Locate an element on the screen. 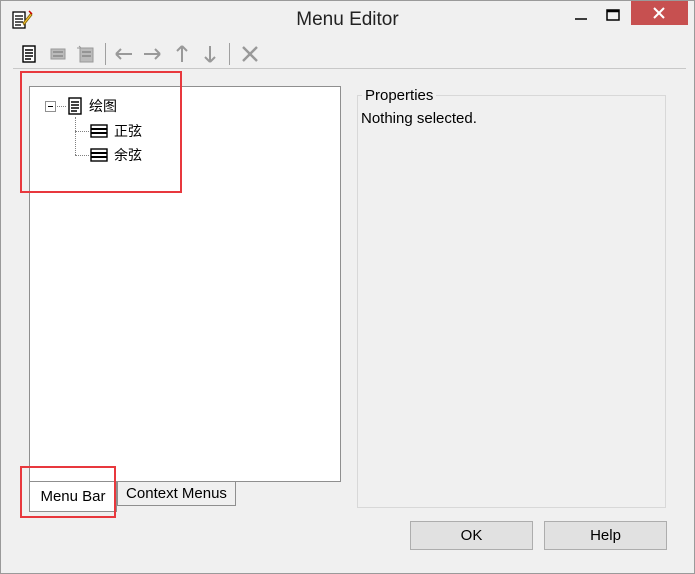 The width and height of the screenshot is (695, 574). delete-icon is located at coordinates (250, 54).